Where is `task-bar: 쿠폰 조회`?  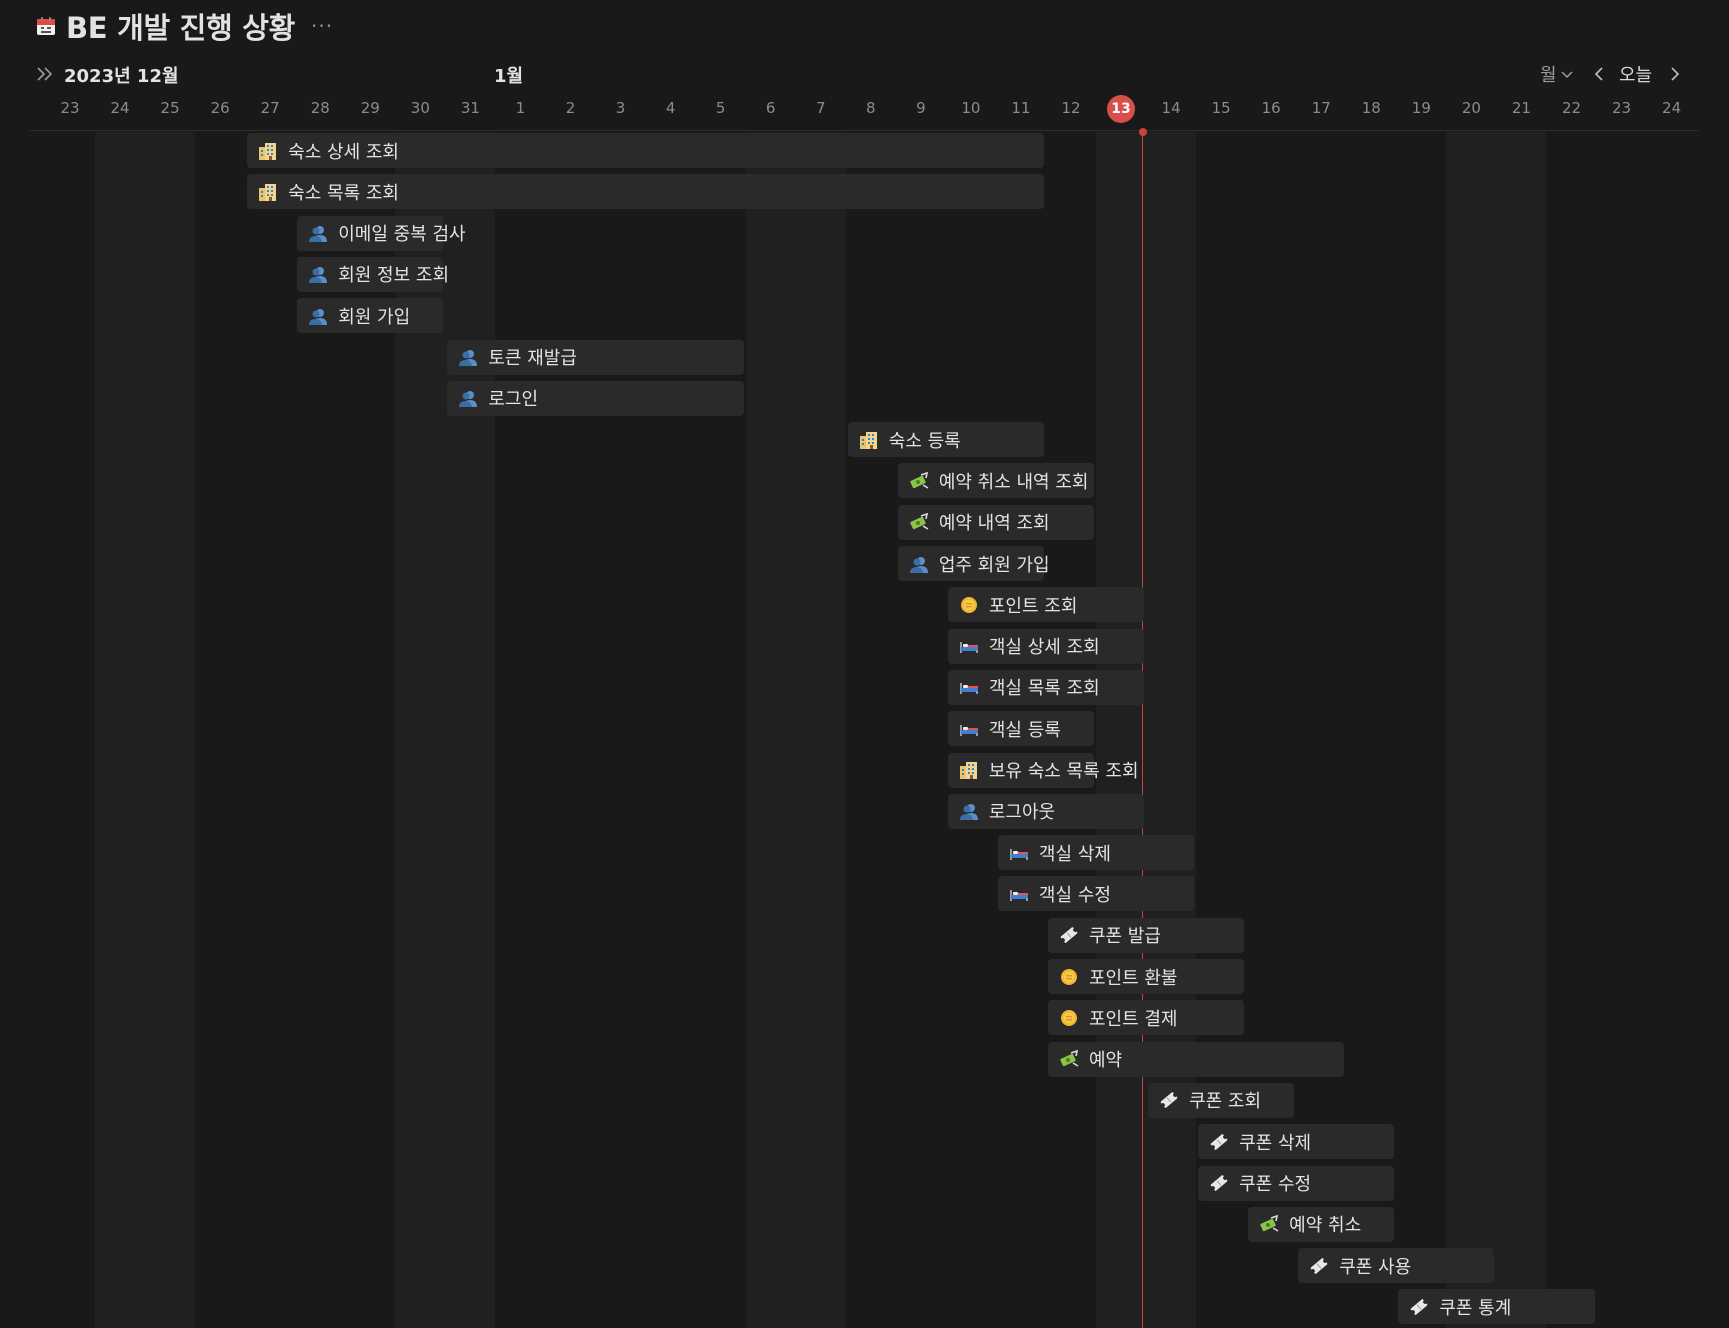
task-bar: 쿠폰 조회 is located at coordinates (1221, 1100).